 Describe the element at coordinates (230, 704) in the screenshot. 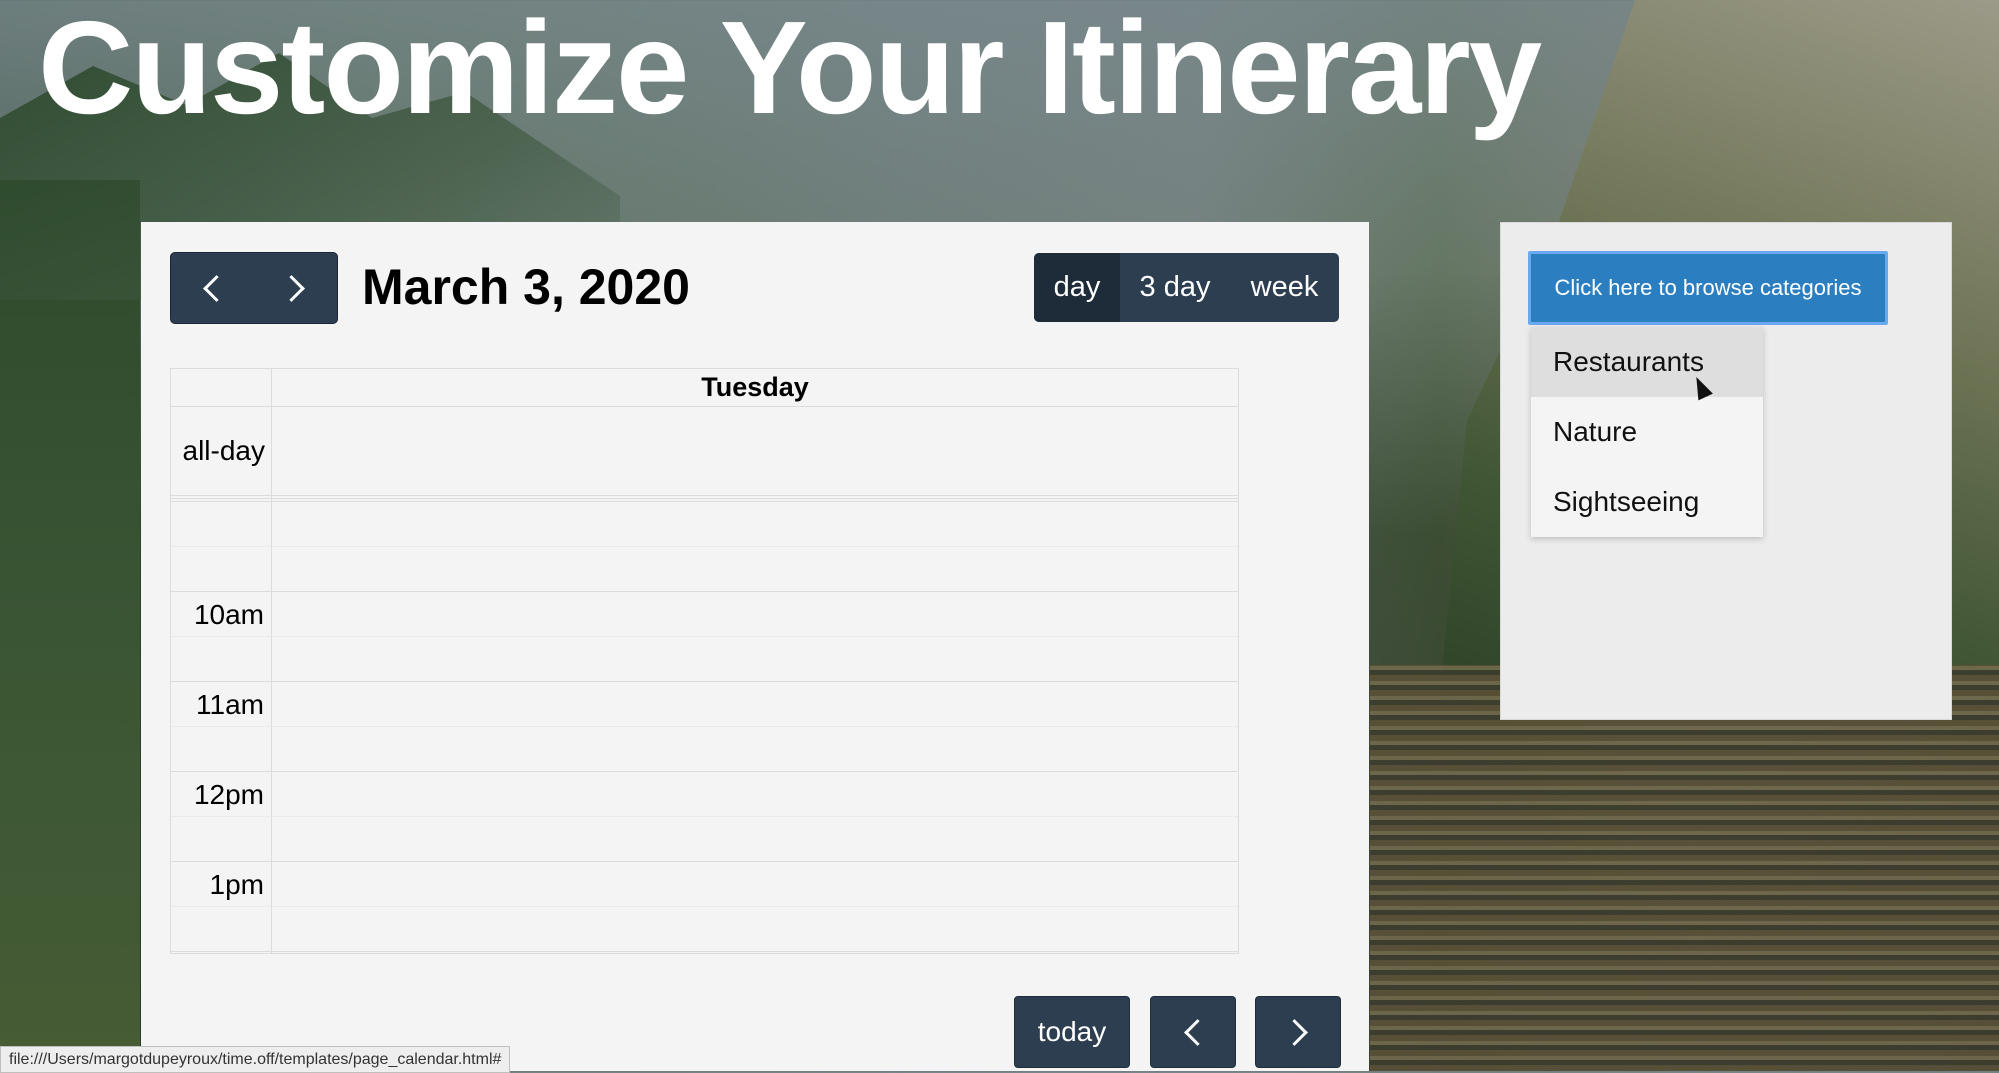

I see `time-slot-label: 11am` at that location.